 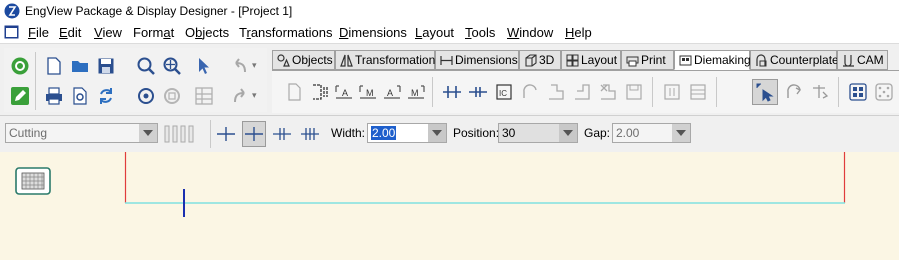 What do you see at coordinates (480, 32) in the screenshot?
I see `menu-tools: Tools` at bounding box center [480, 32].